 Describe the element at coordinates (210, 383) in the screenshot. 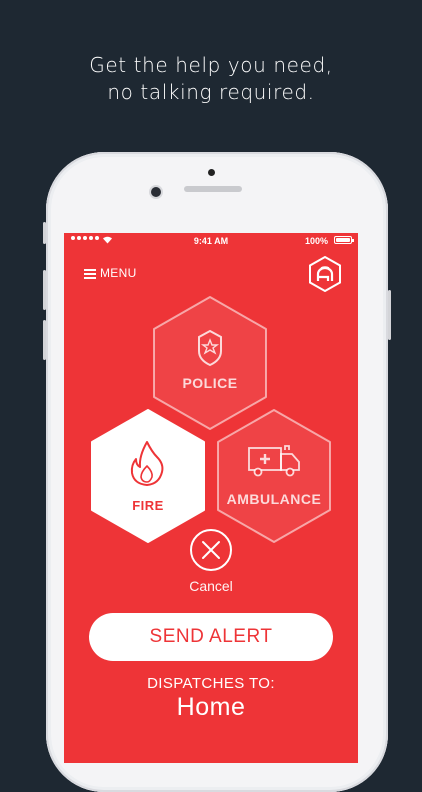

I see `police-label: POLICE` at that location.